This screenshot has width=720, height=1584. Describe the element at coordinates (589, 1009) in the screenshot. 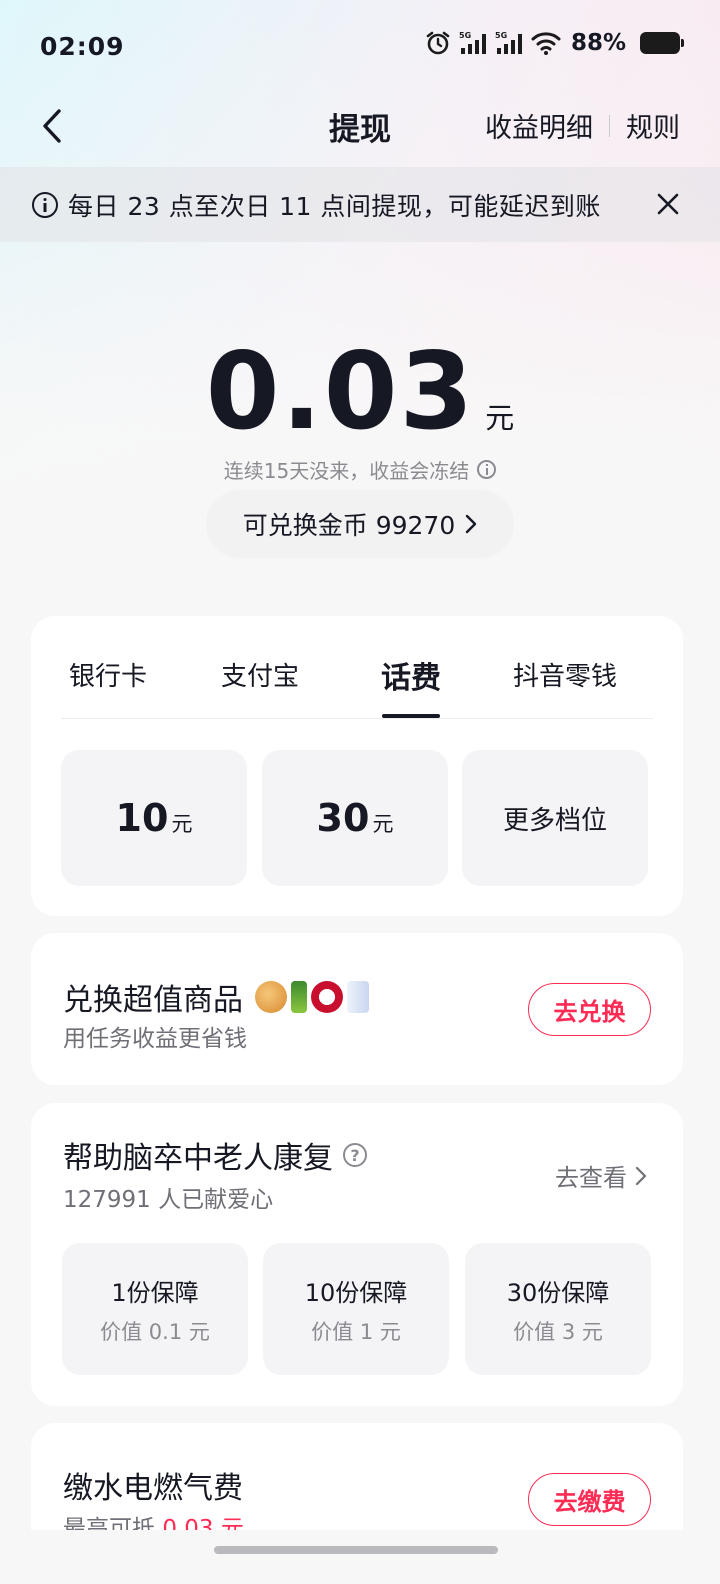

I see `exchange-button: 去兑换` at that location.